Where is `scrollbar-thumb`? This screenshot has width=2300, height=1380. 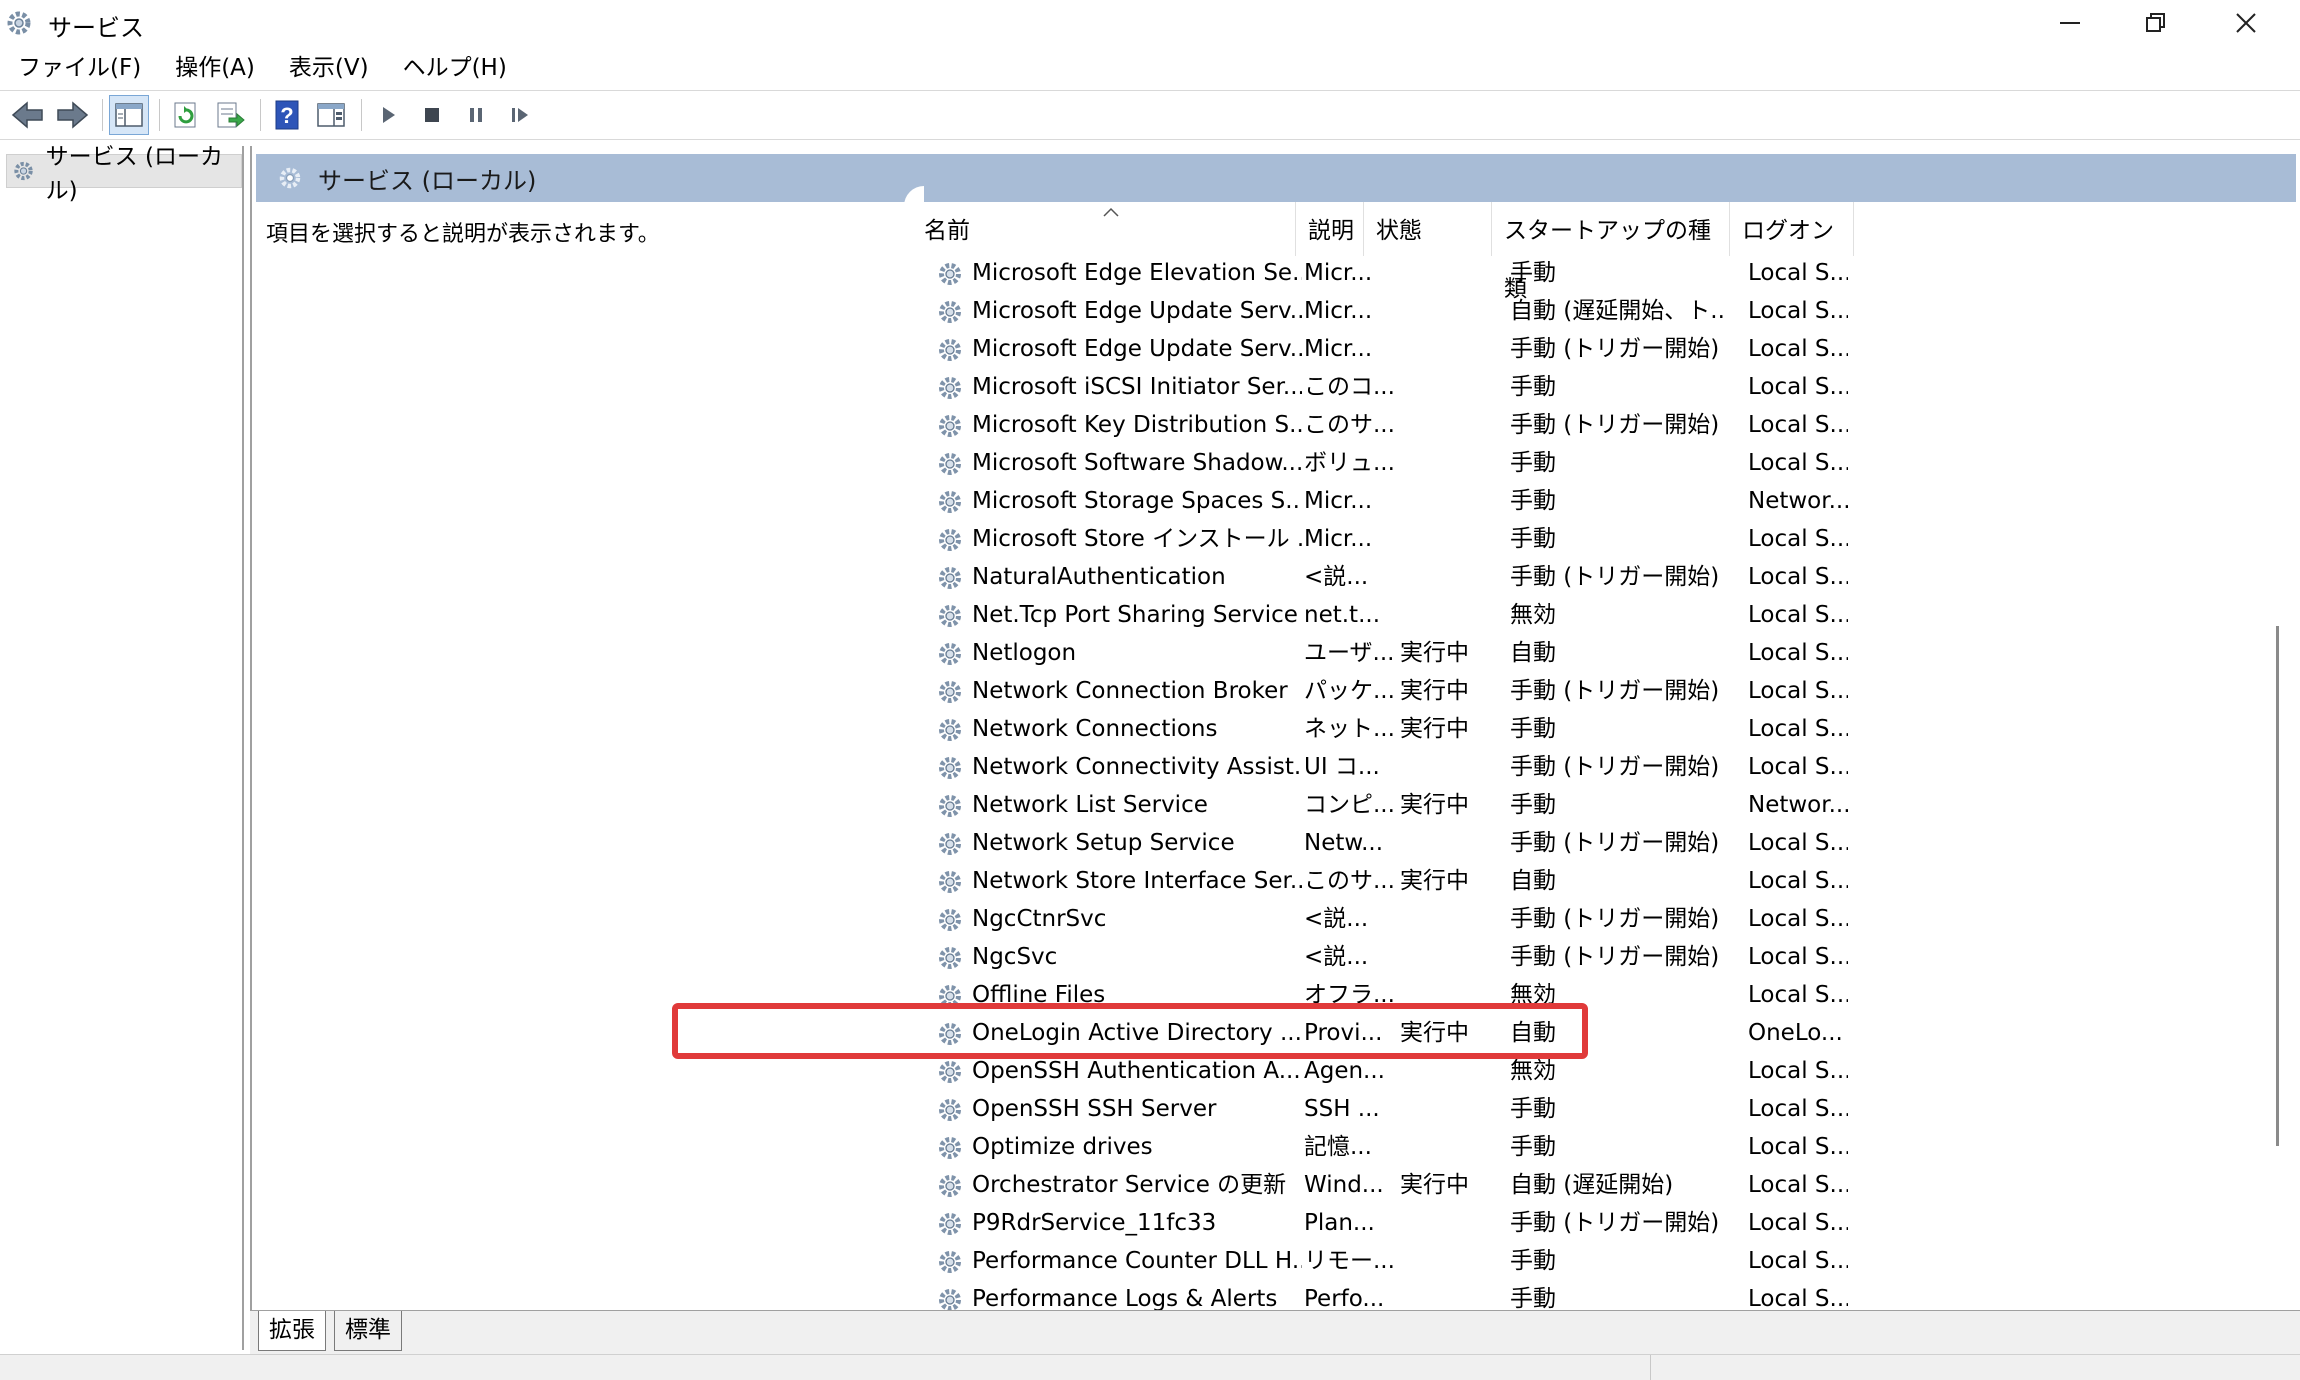
scrollbar-thumb is located at coordinates (2277, 886).